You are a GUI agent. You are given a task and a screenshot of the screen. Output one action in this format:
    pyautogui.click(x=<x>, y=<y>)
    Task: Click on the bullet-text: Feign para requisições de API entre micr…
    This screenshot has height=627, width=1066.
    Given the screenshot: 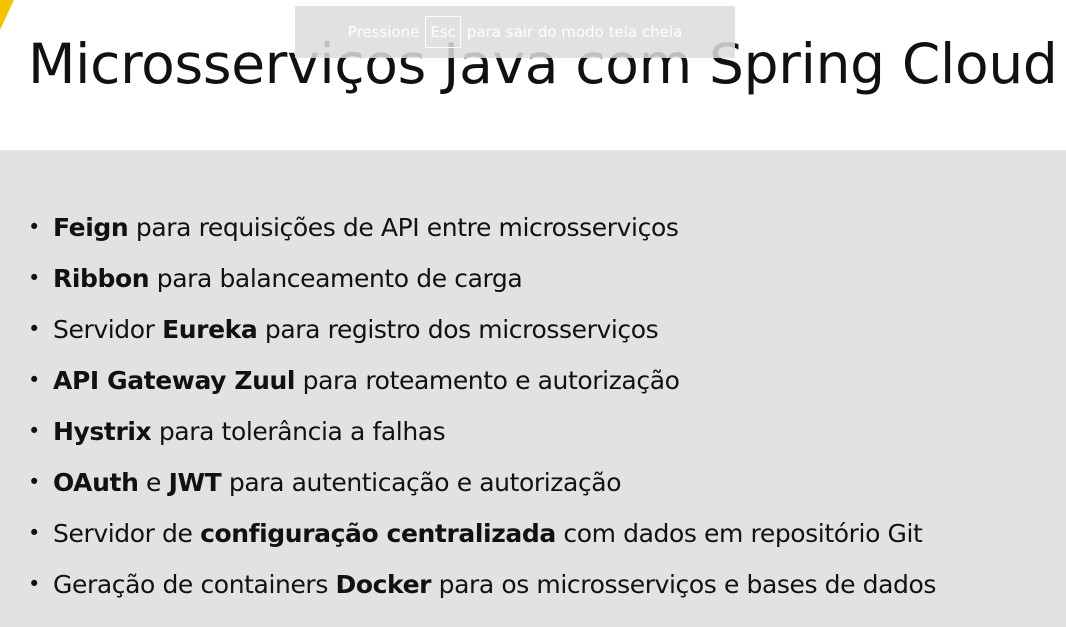 What is the action you would take?
    pyautogui.click(x=366, y=227)
    